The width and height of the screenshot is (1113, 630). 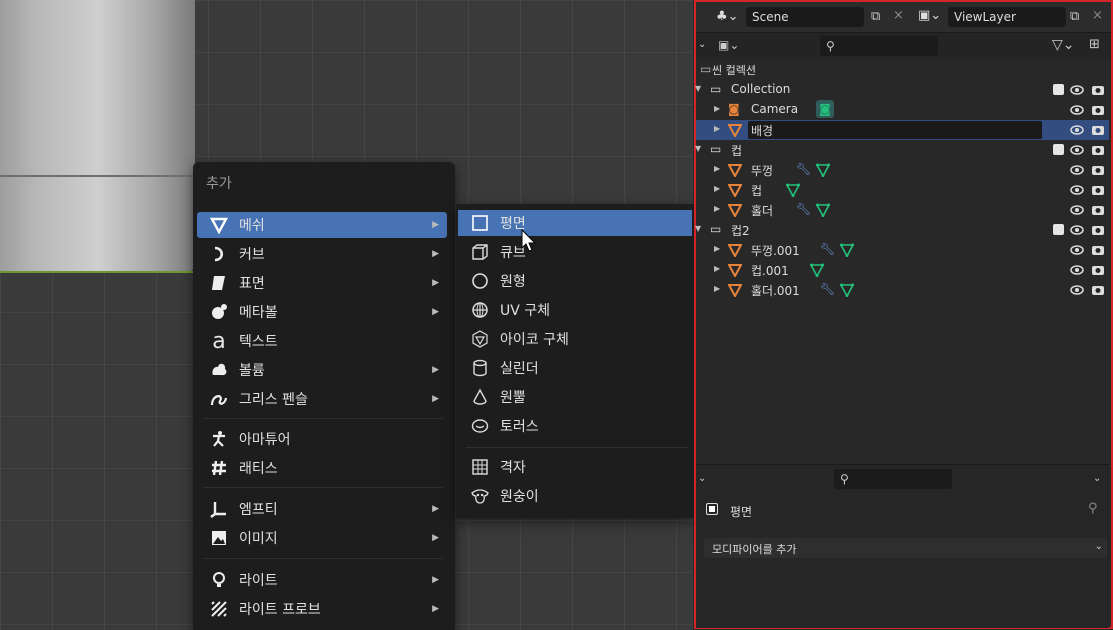 What do you see at coordinates (902, 150) in the screenshot?
I see `outliner-row-collection-cup: ▼ ▭ 컵` at bounding box center [902, 150].